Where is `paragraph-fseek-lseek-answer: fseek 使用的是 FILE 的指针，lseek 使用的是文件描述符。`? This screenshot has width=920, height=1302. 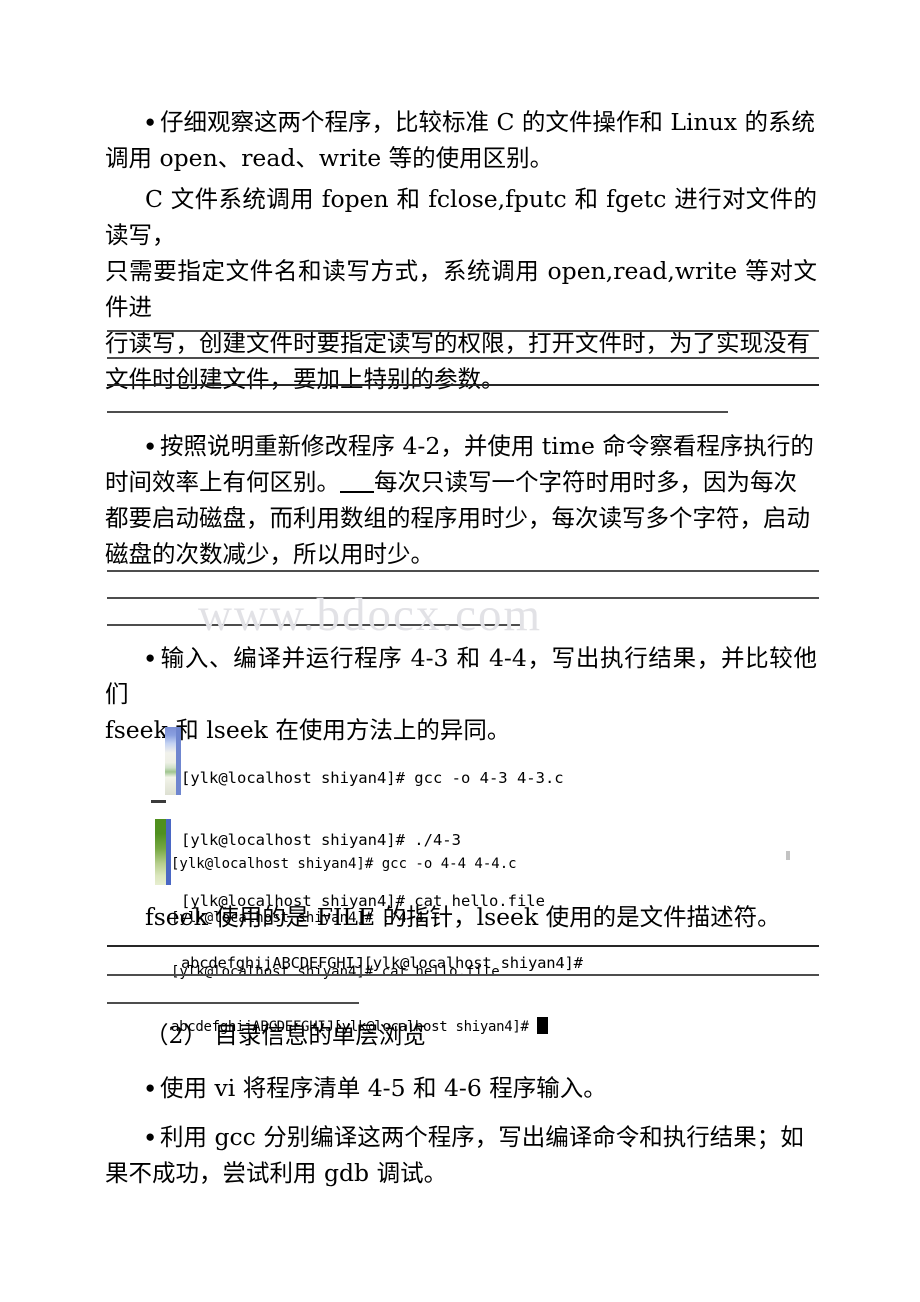 paragraph-fseek-lseek-answer: fseek 使用的是 FILE 的指针，lseek 使用的是文件描述符。 is located at coordinates (461, 918).